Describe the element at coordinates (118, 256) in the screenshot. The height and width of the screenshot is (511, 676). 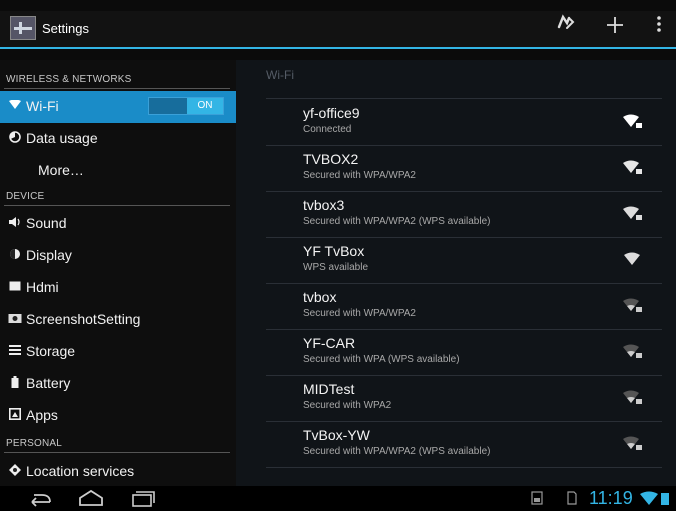
I see `sidebar-item-display: Display` at that location.